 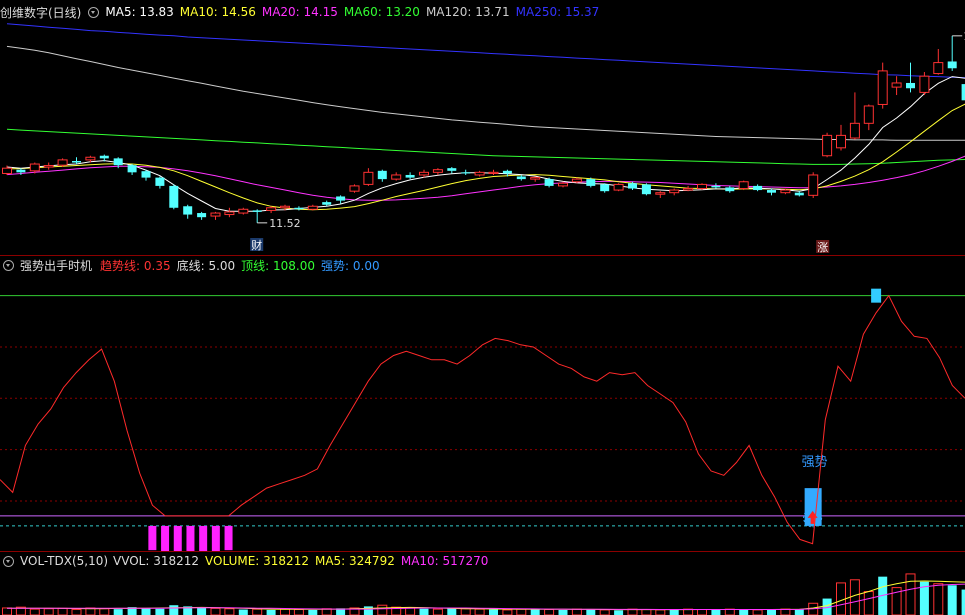 What do you see at coordinates (876, 295) in the screenshot?
I see `top-marker` at bounding box center [876, 295].